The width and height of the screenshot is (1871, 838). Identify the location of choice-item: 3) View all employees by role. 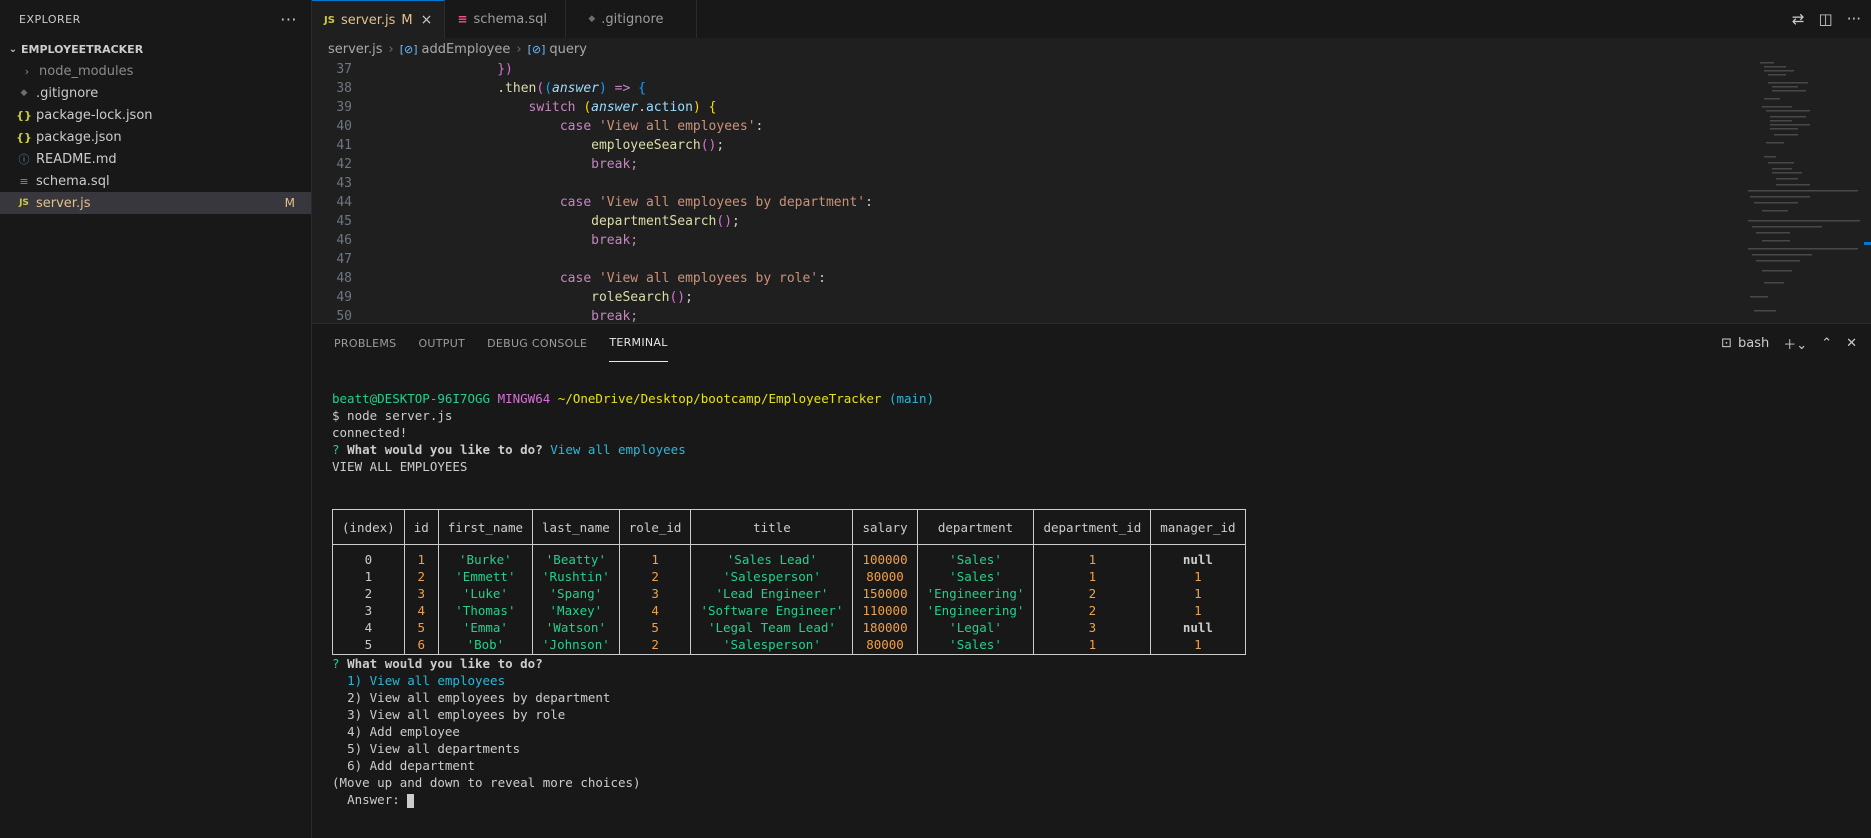
(1101, 714).